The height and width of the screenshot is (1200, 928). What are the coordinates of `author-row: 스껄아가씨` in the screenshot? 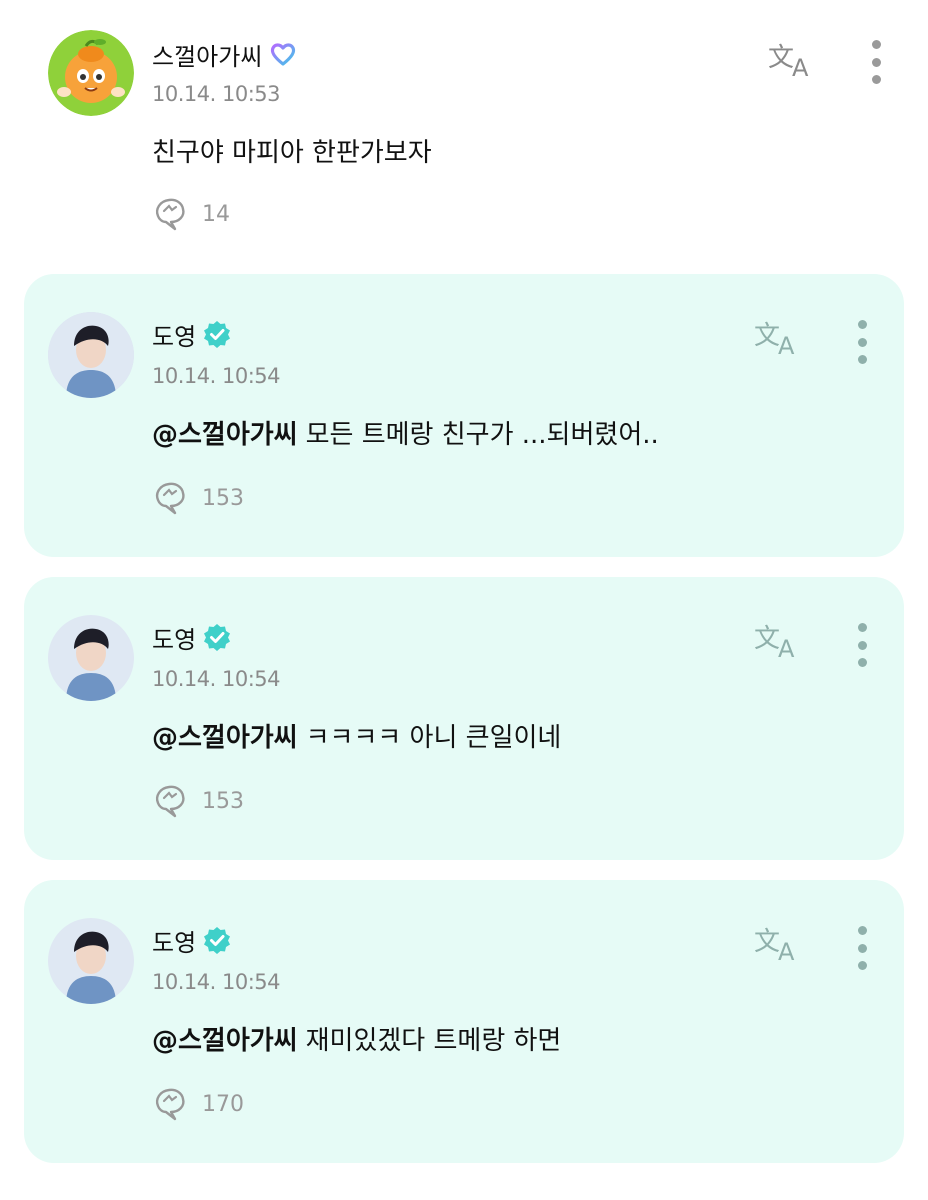 It's located at (225, 54).